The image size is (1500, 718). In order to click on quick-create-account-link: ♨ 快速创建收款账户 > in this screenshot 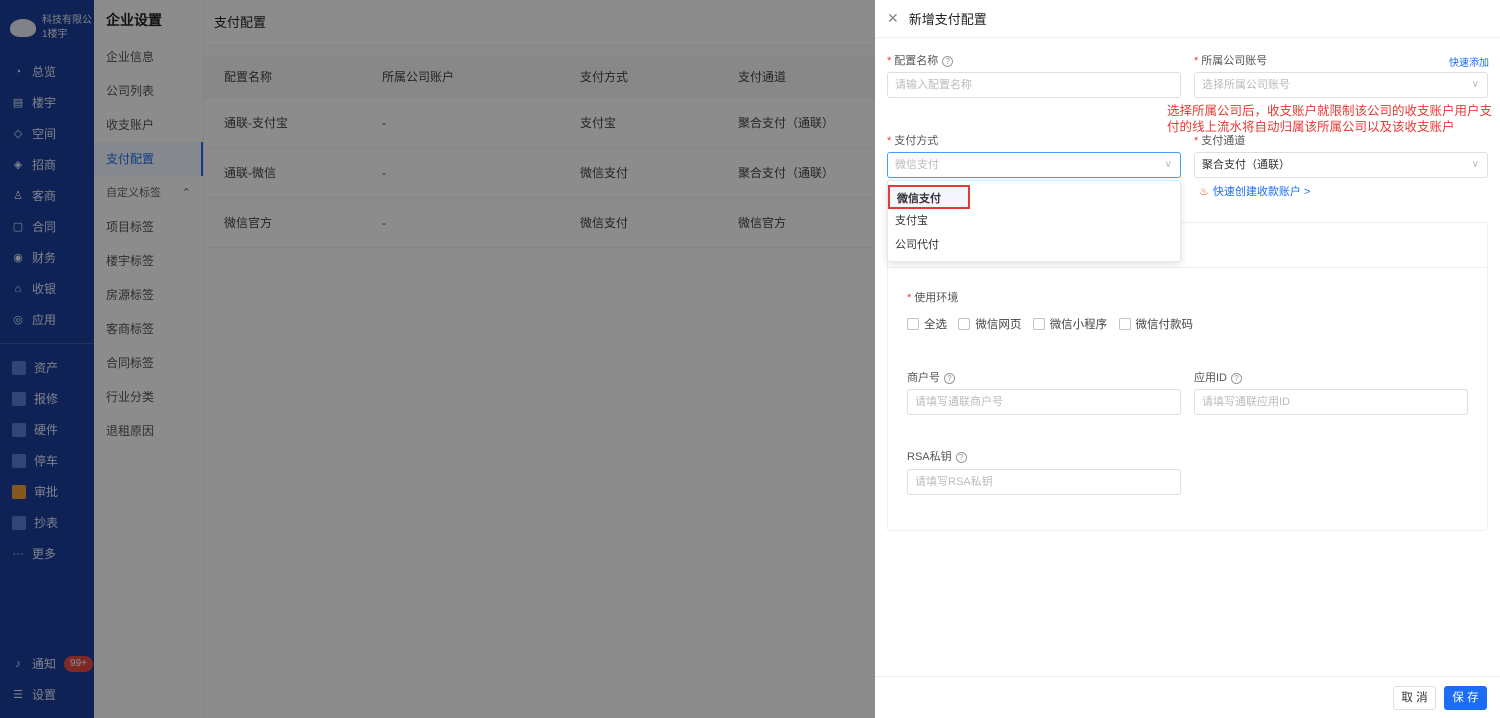, I will do `click(1254, 191)`.